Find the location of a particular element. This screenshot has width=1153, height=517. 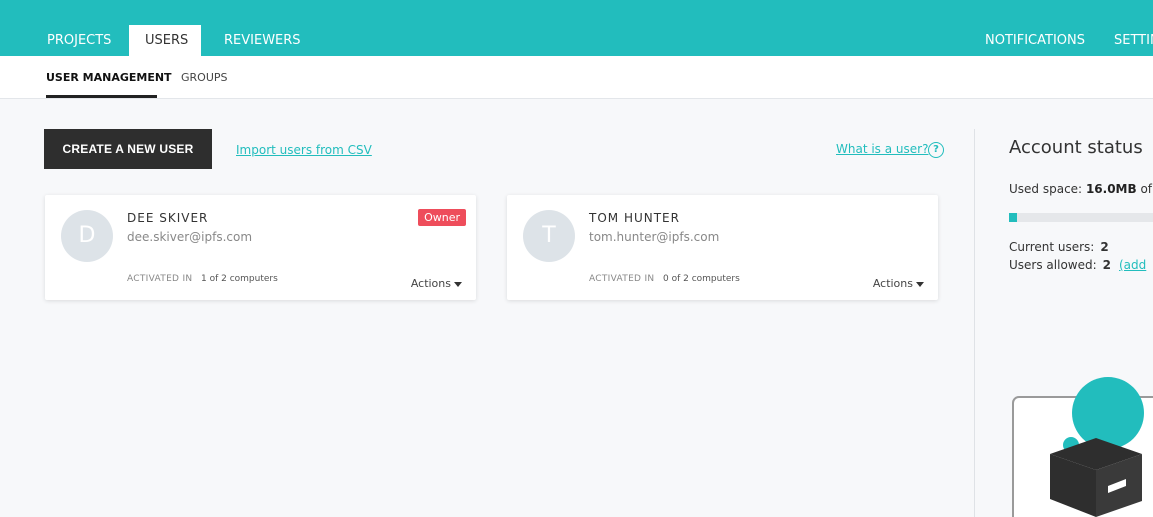

what-is-user-link: What is a user? is located at coordinates (882, 149).